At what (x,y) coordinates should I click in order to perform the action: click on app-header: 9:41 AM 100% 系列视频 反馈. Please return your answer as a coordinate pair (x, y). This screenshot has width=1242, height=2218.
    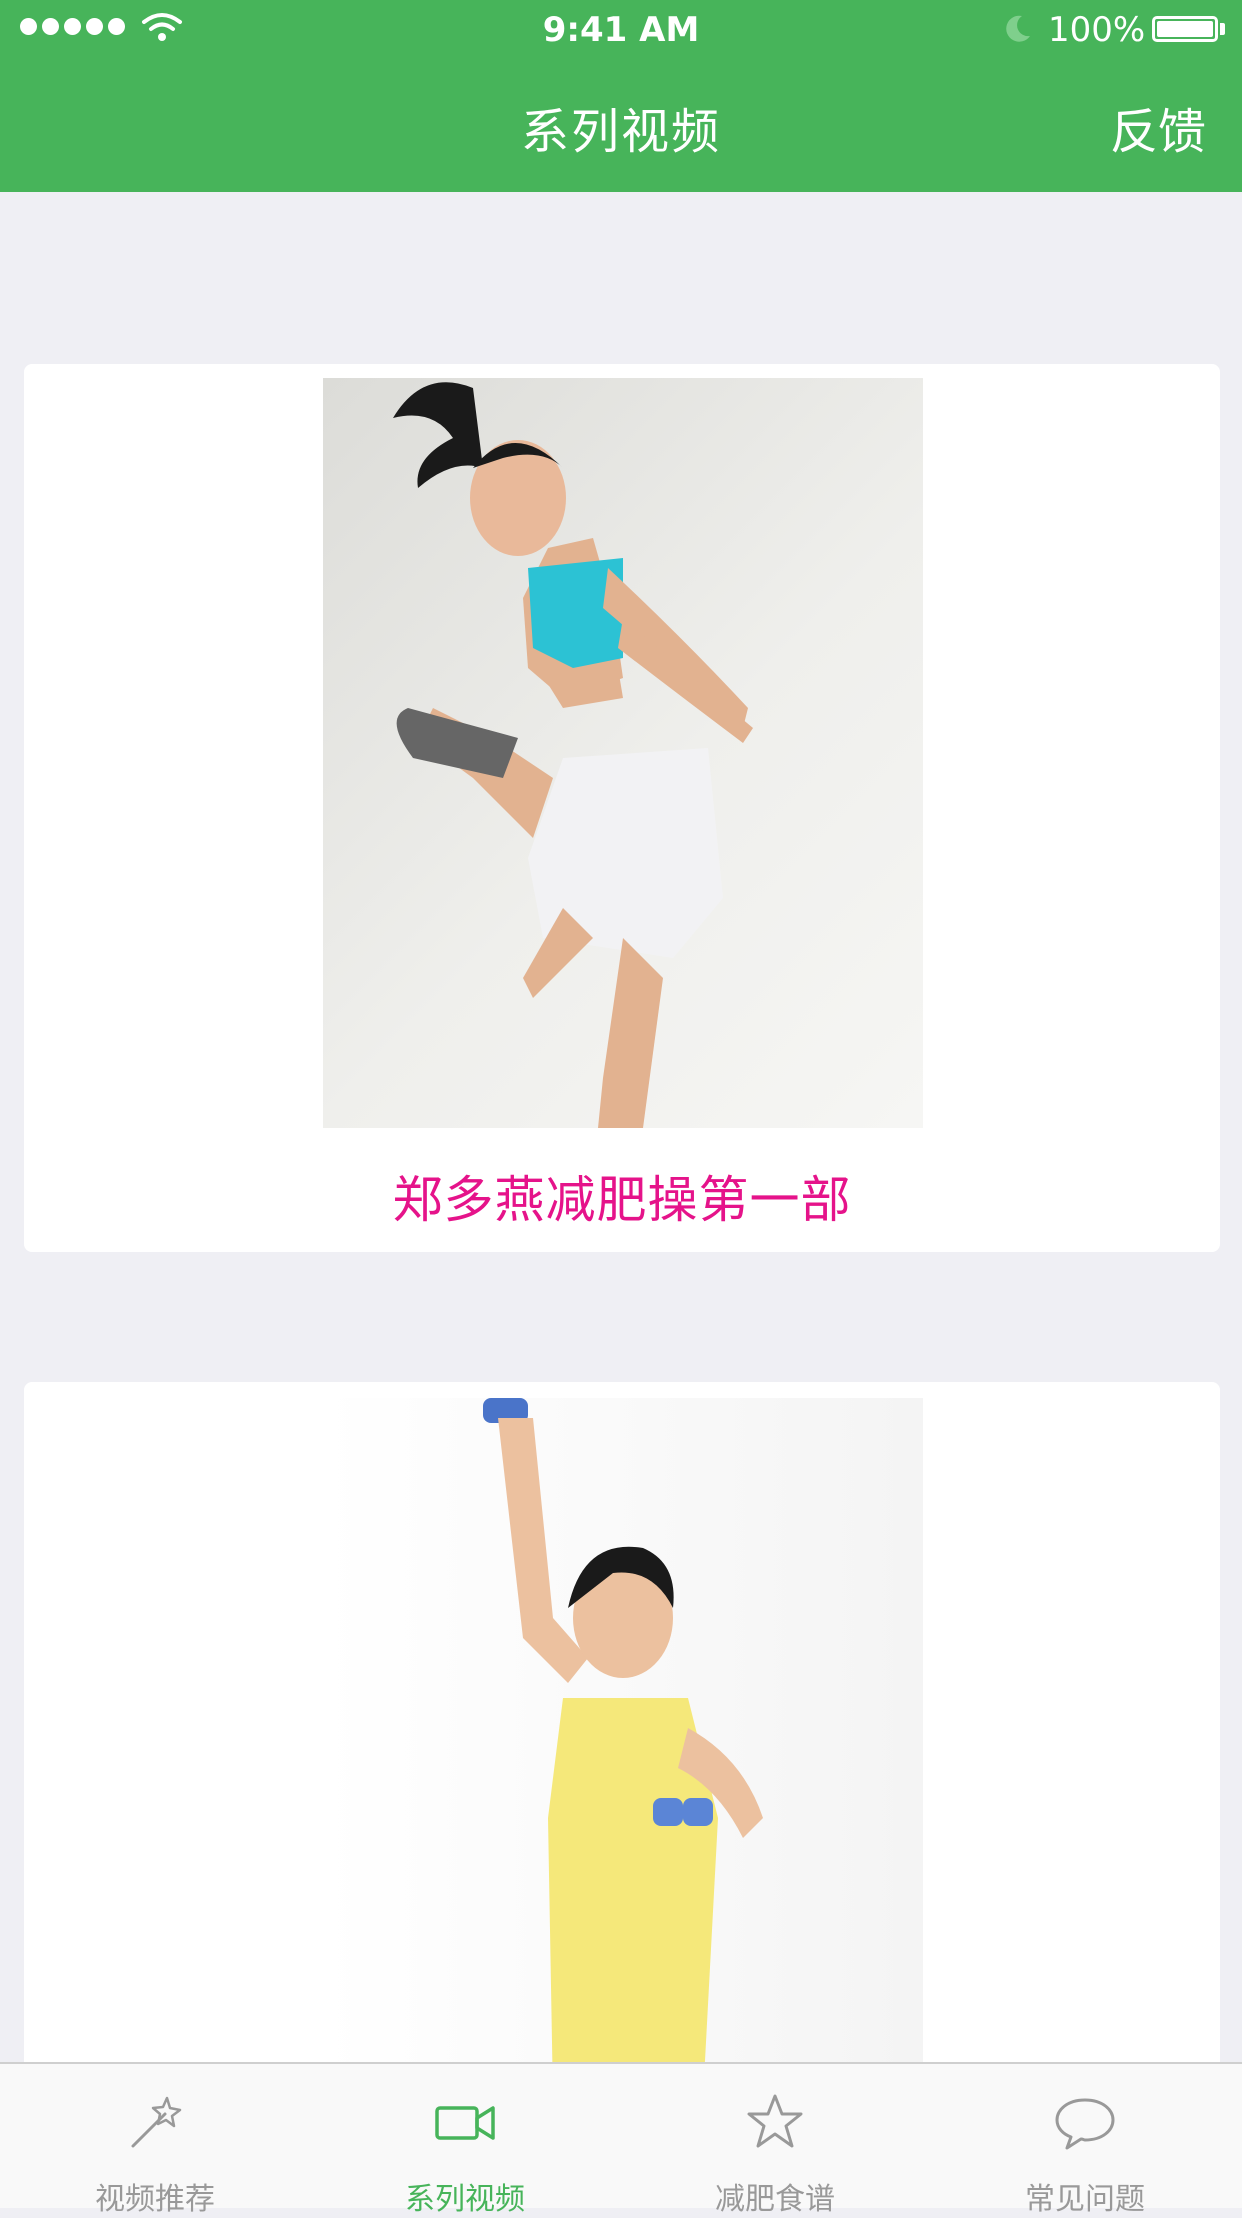
    Looking at the image, I should click on (621, 96).